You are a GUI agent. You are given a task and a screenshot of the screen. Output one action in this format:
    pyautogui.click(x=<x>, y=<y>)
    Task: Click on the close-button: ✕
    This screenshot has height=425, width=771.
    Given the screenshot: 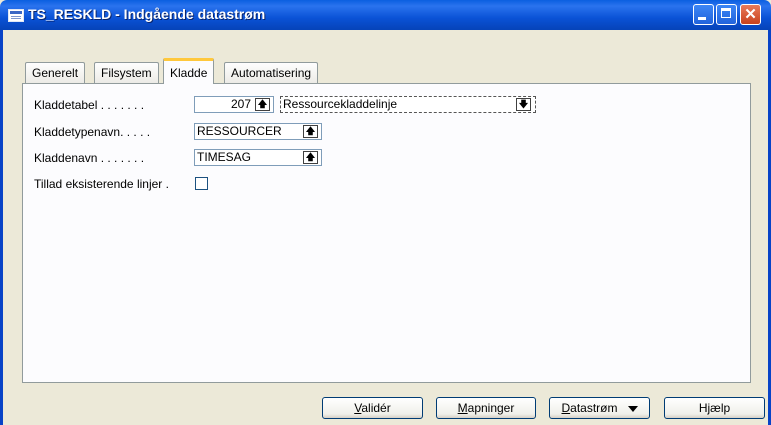 What is the action you would take?
    pyautogui.click(x=750, y=14)
    